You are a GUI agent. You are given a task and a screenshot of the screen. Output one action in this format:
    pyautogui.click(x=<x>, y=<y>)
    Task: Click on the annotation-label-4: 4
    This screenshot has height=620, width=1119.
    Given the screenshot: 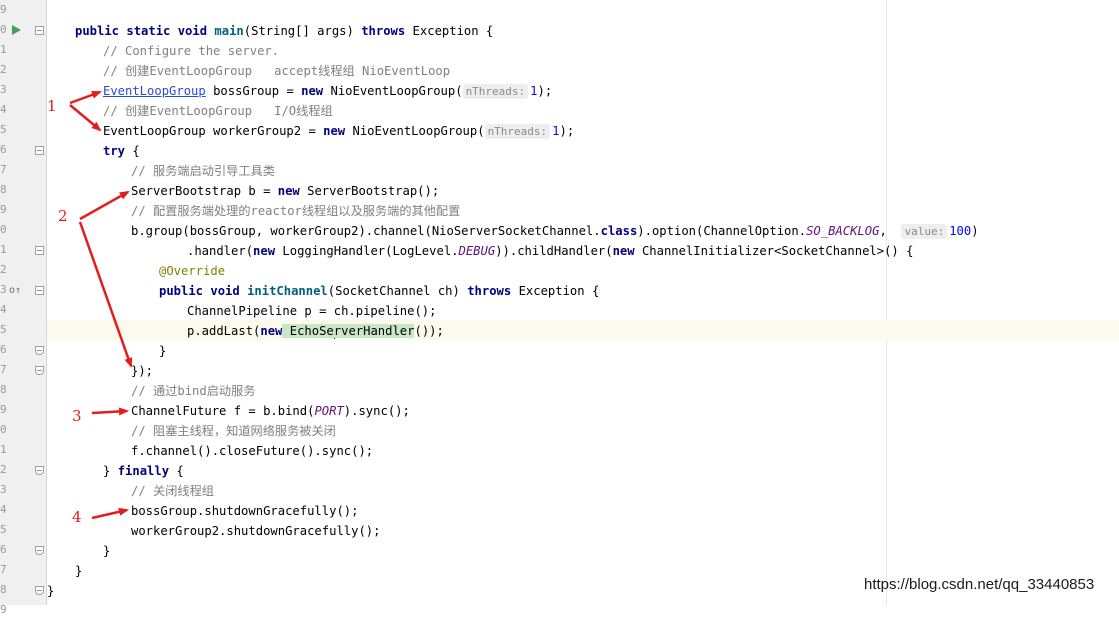 What is the action you would take?
    pyautogui.click(x=77, y=517)
    